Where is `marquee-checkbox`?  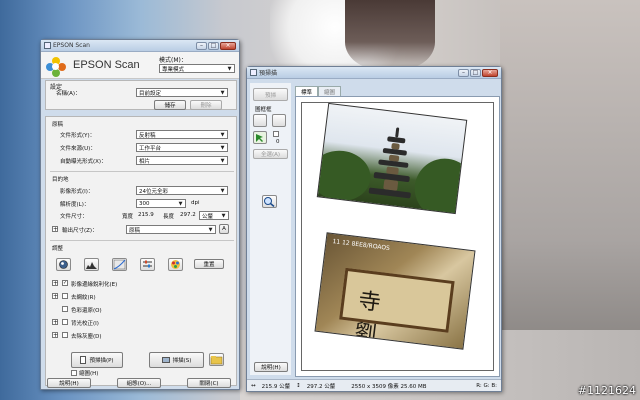
marquee-checkbox is located at coordinates (276, 134).